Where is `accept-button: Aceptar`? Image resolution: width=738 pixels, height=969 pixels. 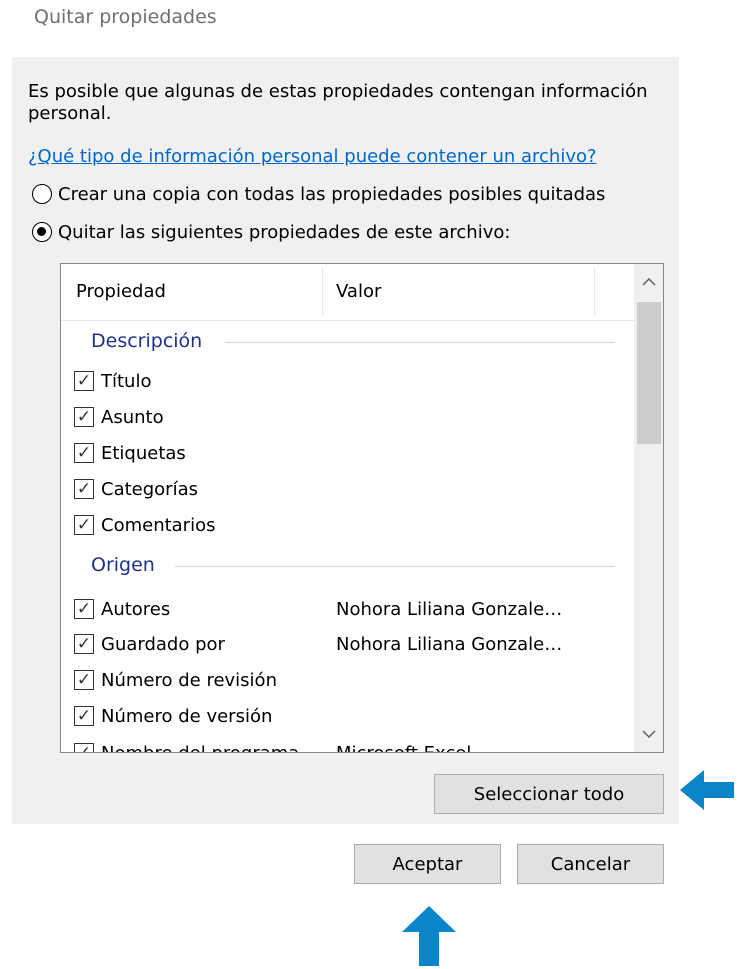 accept-button: Aceptar is located at coordinates (427, 864).